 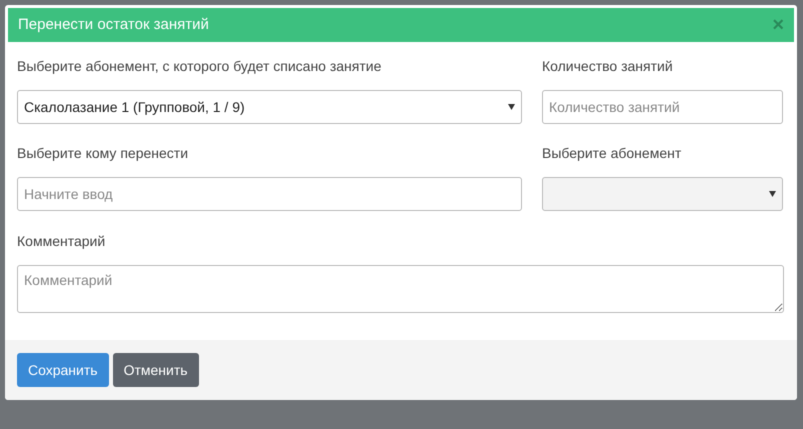 What do you see at coordinates (400, 288) in the screenshot?
I see `comment-field: Комментарий` at bounding box center [400, 288].